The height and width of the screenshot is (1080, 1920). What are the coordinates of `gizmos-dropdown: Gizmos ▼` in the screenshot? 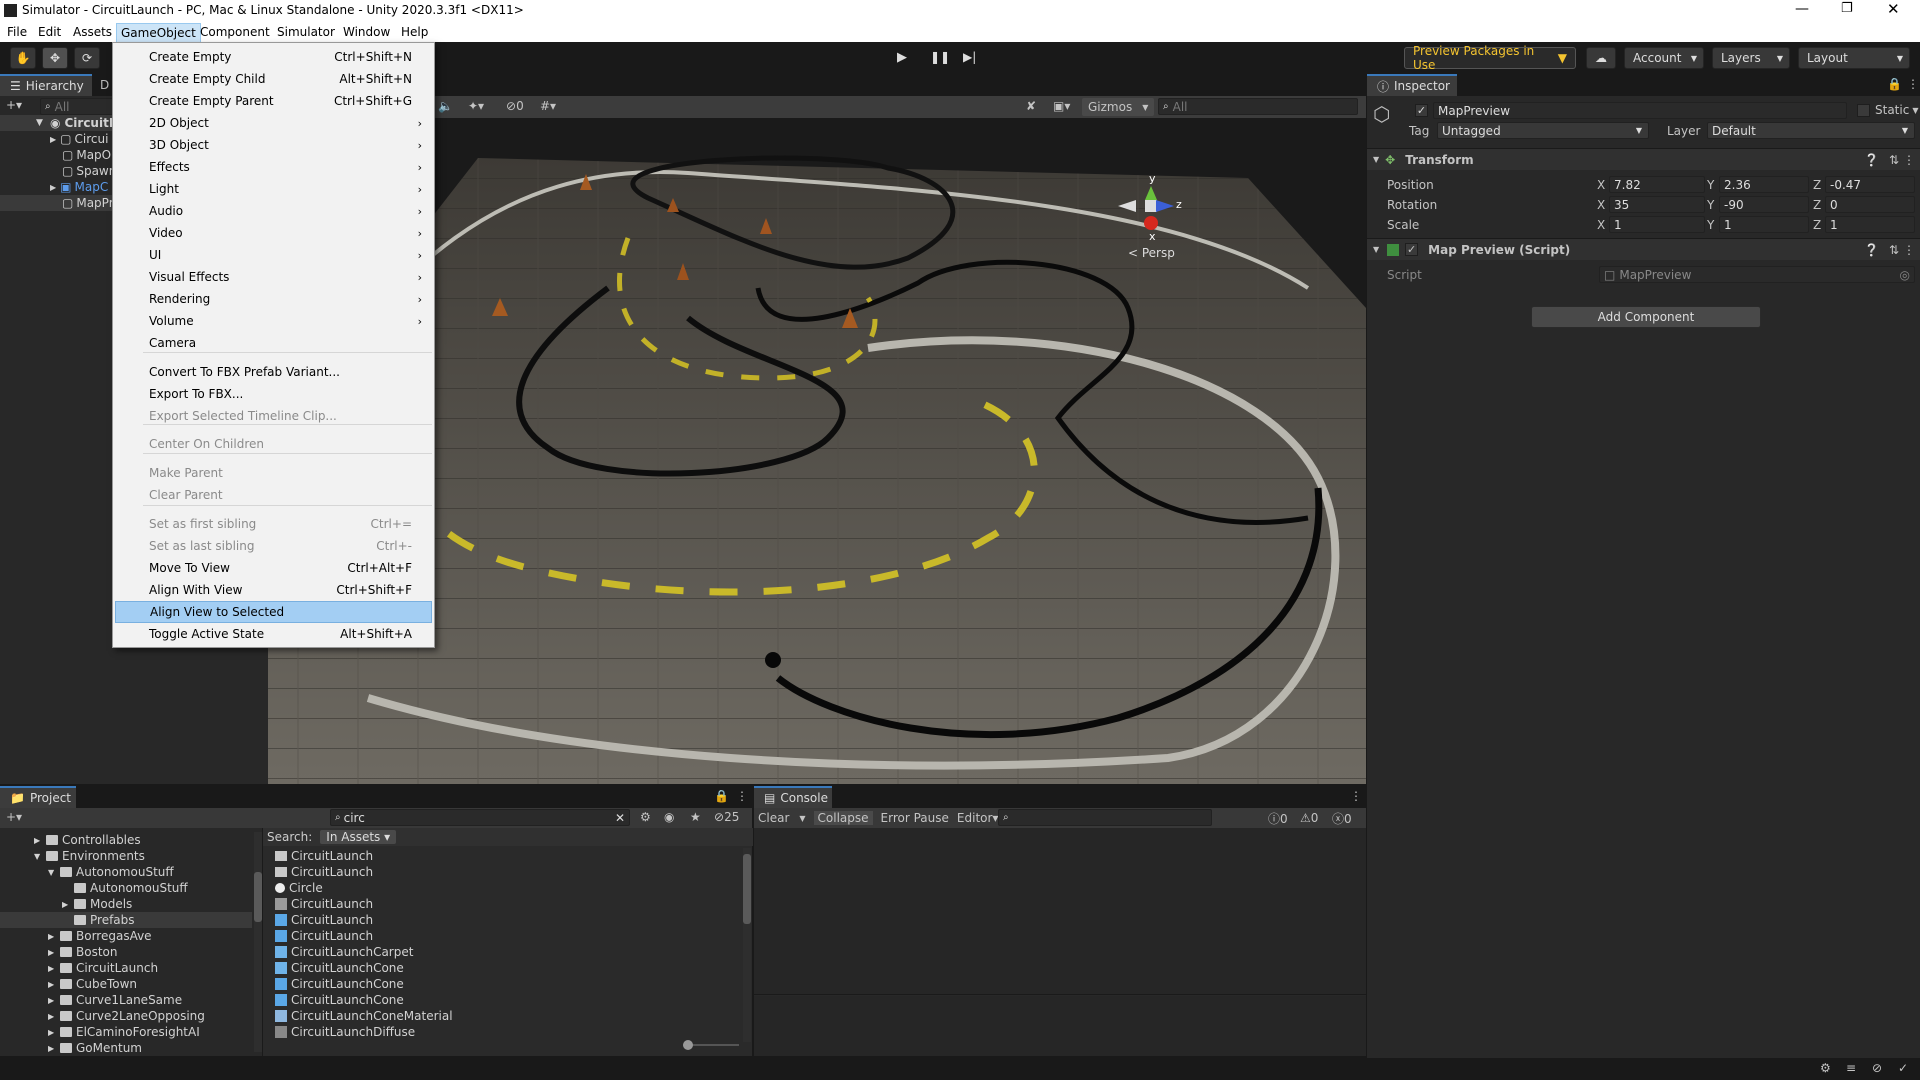 It's located at (1118, 107).